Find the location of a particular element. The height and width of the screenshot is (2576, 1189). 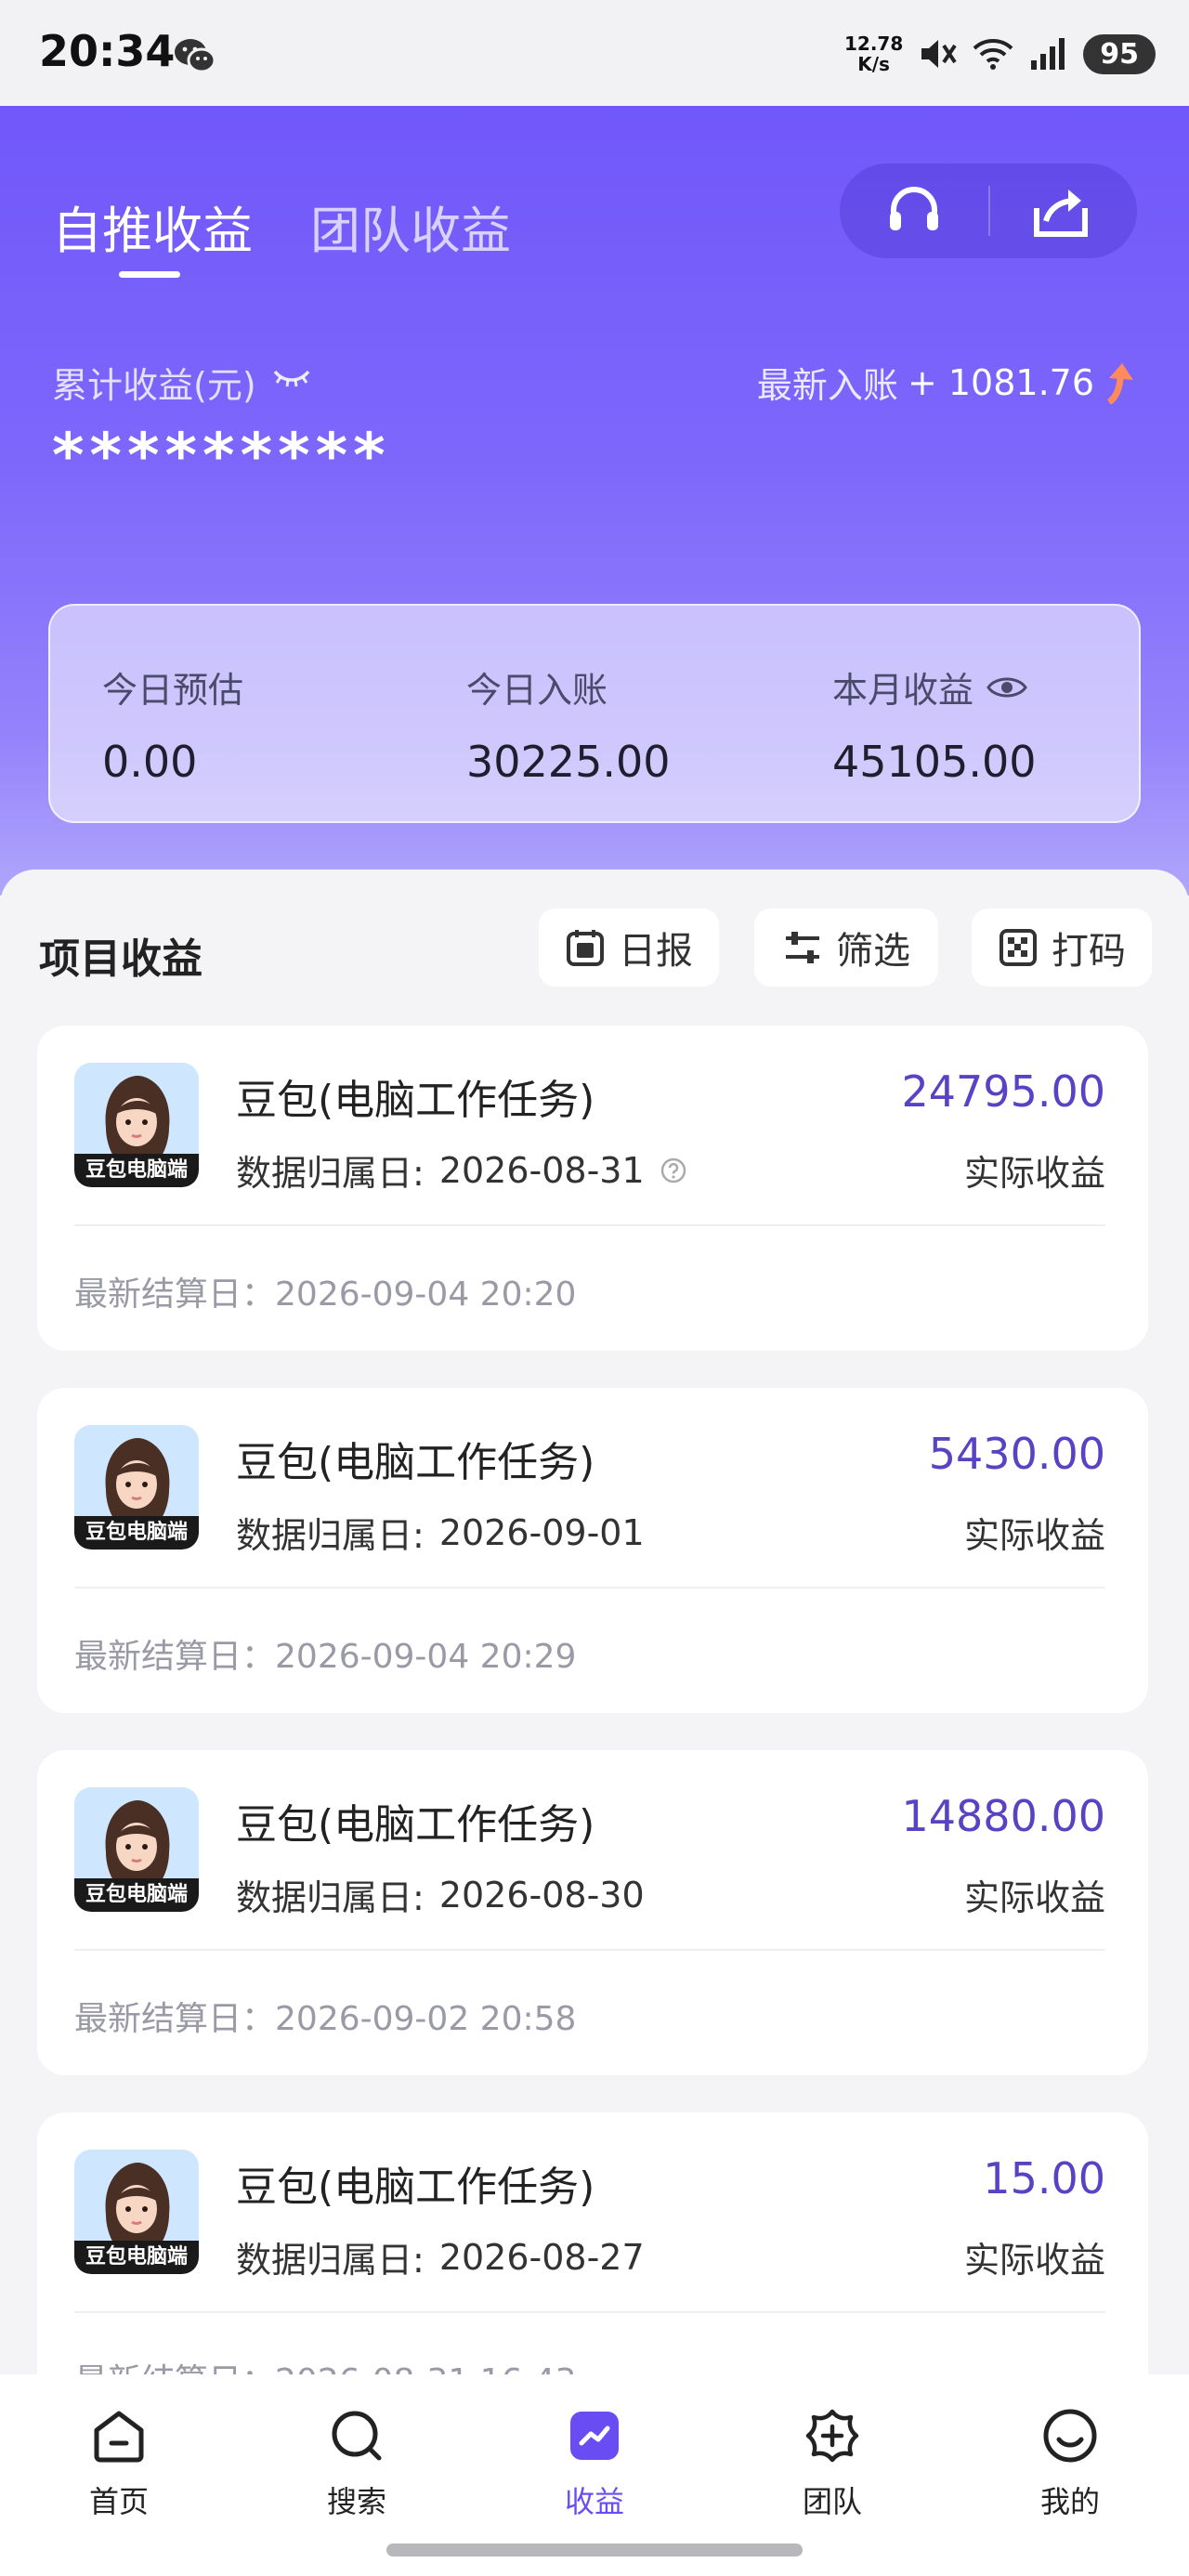

settlement-row: 最新结算日：2026-09-02 20:58 is located at coordinates (325, 2016).